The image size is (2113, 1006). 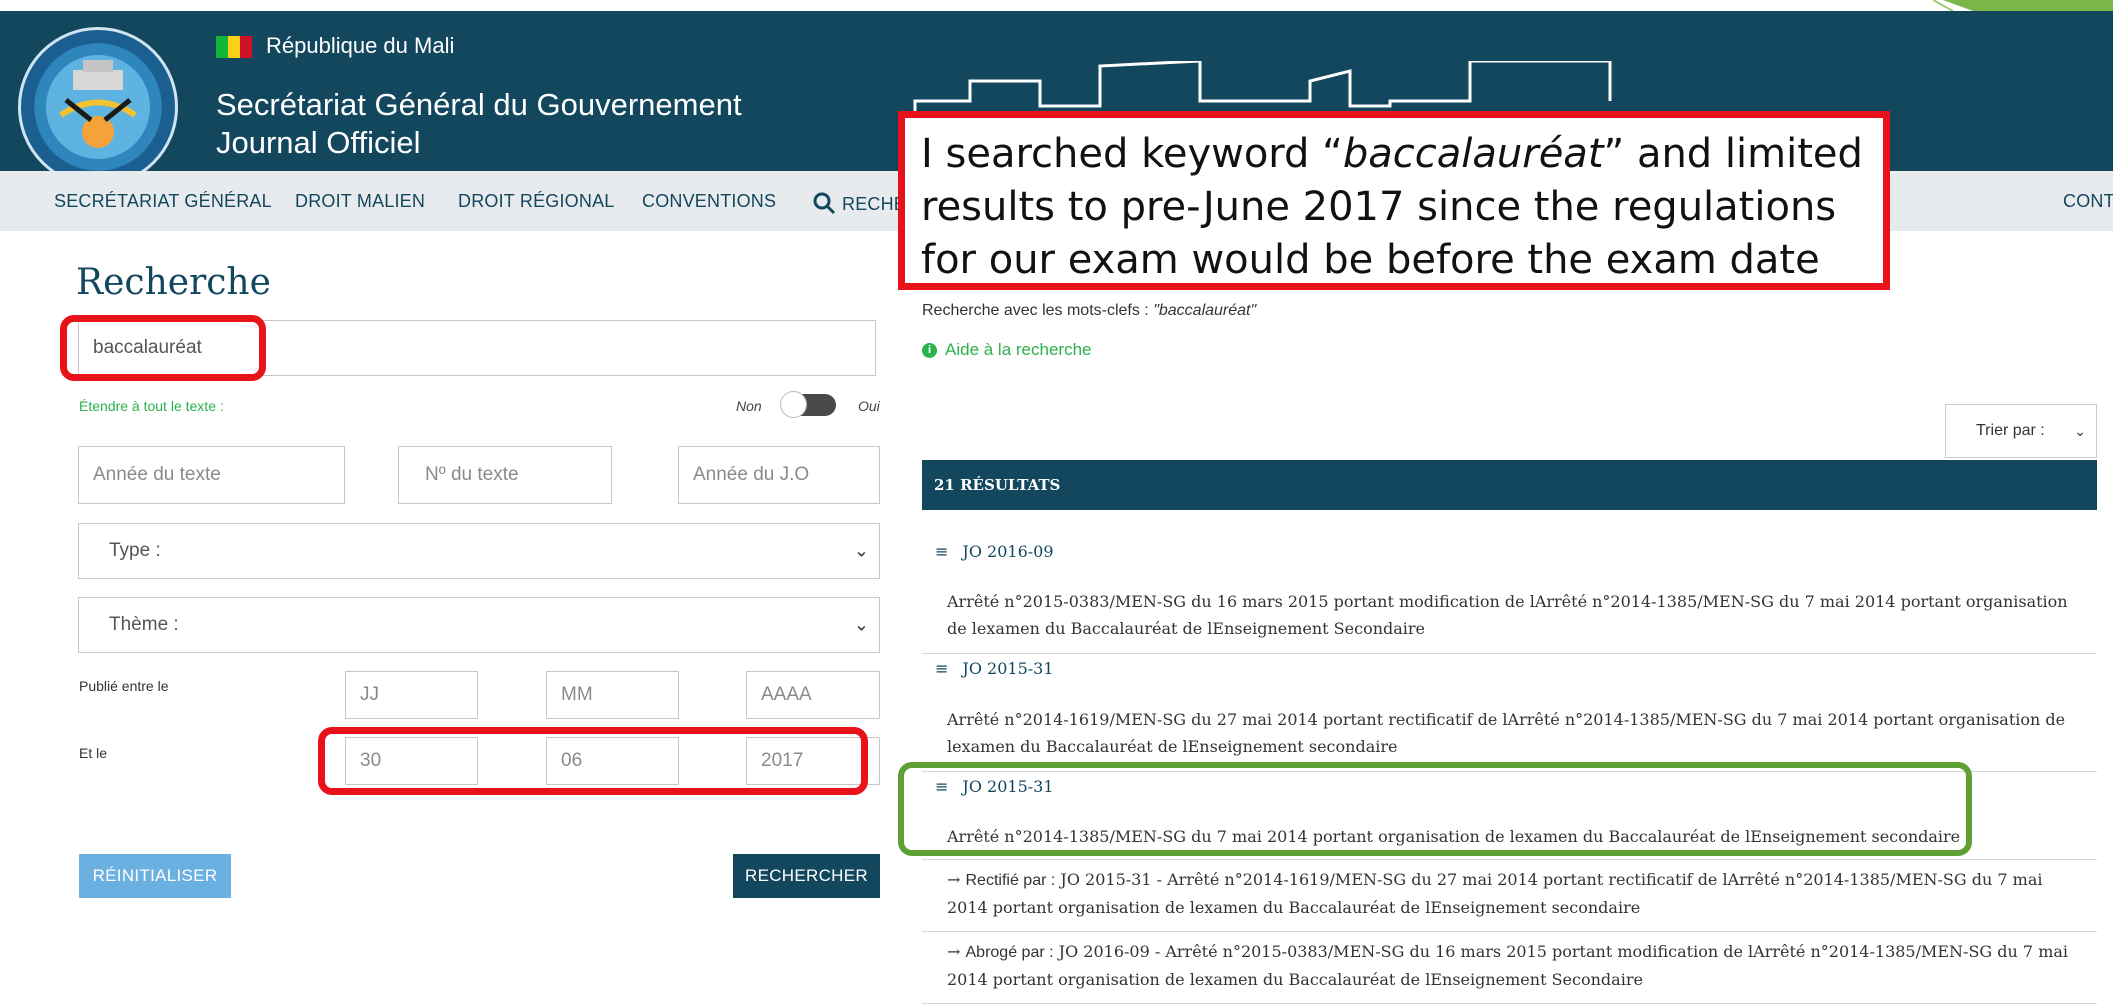 What do you see at coordinates (360, 201) in the screenshot?
I see `nav-droit-malien: DROIT MALIEN` at bounding box center [360, 201].